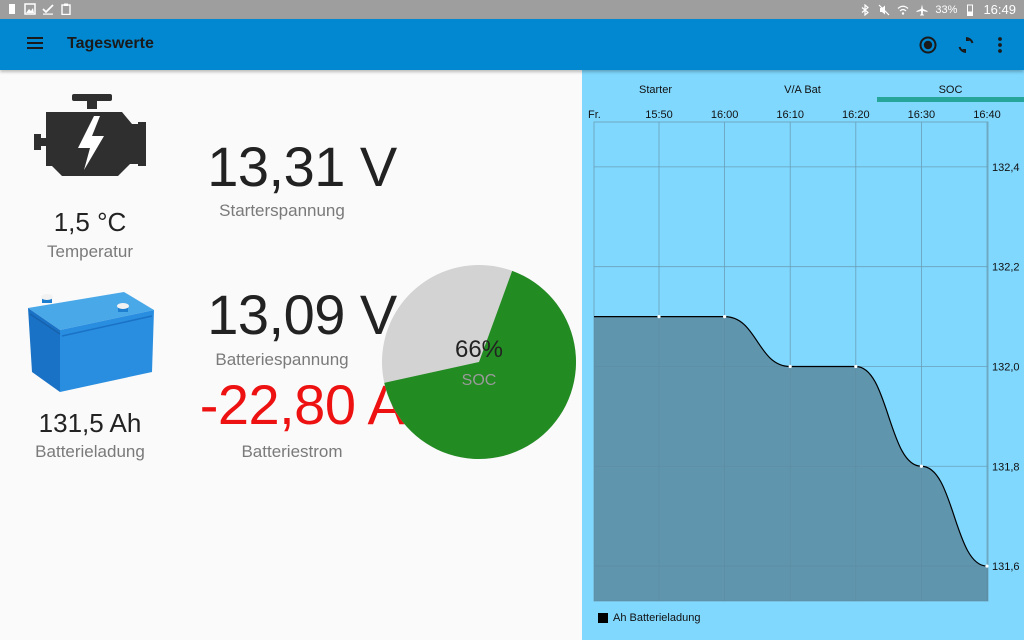 The image size is (1024, 640). Describe the element at coordinates (512, 44) in the screenshot. I see `app-bar: Tageswerte` at that location.